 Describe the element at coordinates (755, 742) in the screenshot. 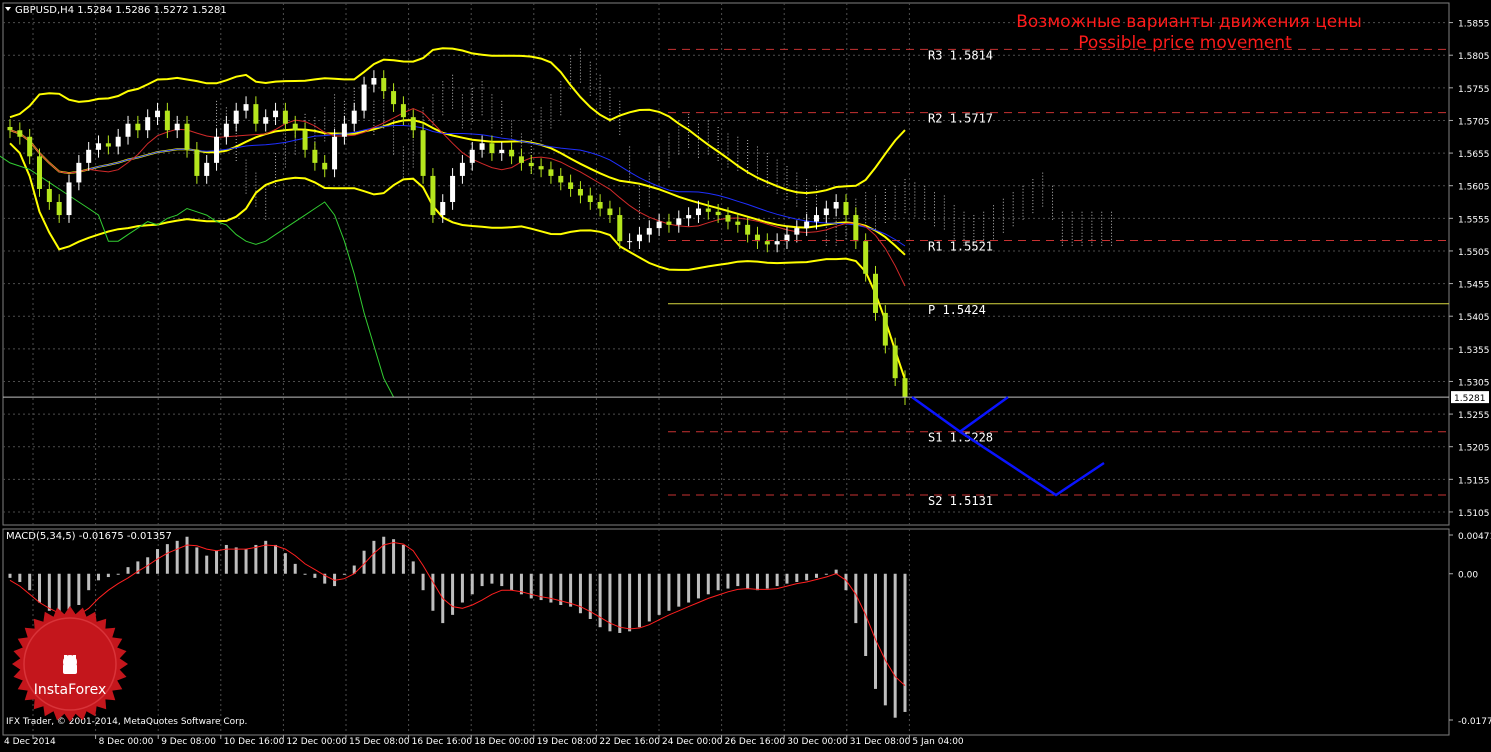

I see `time-tick-label: 26 Dec 16:00` at that location.